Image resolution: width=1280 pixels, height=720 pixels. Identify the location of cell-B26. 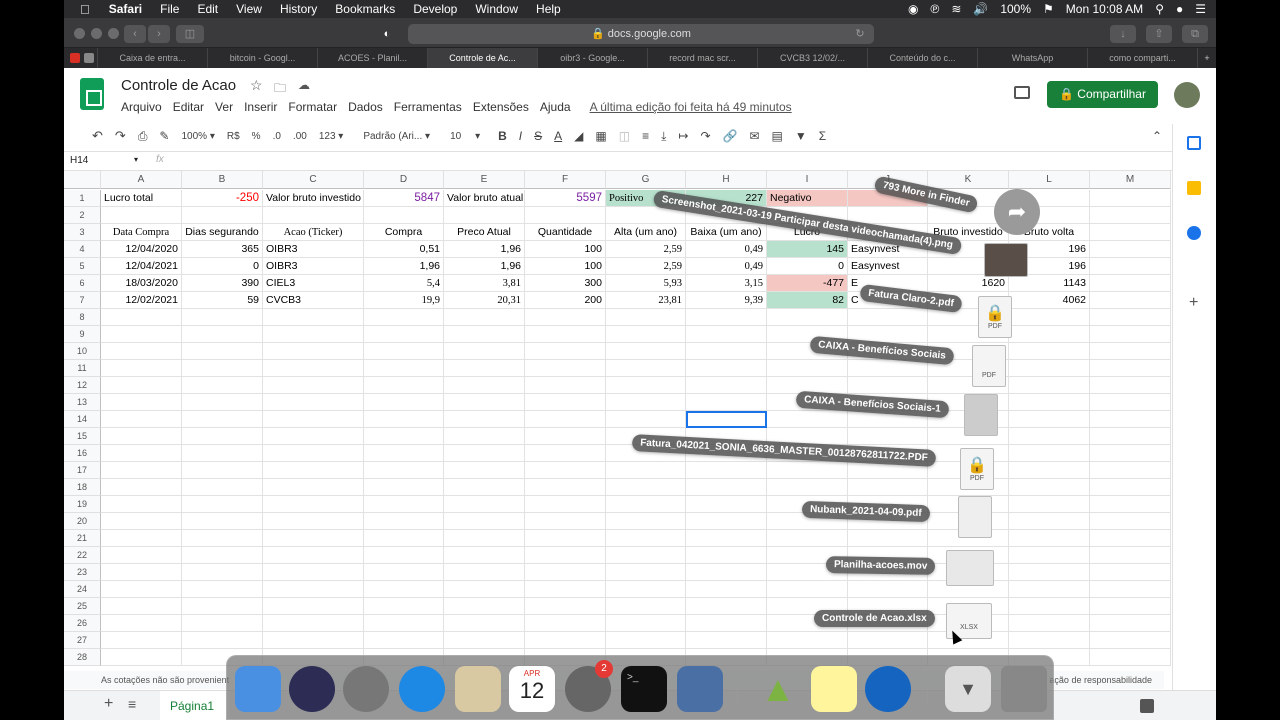
(222, 623).